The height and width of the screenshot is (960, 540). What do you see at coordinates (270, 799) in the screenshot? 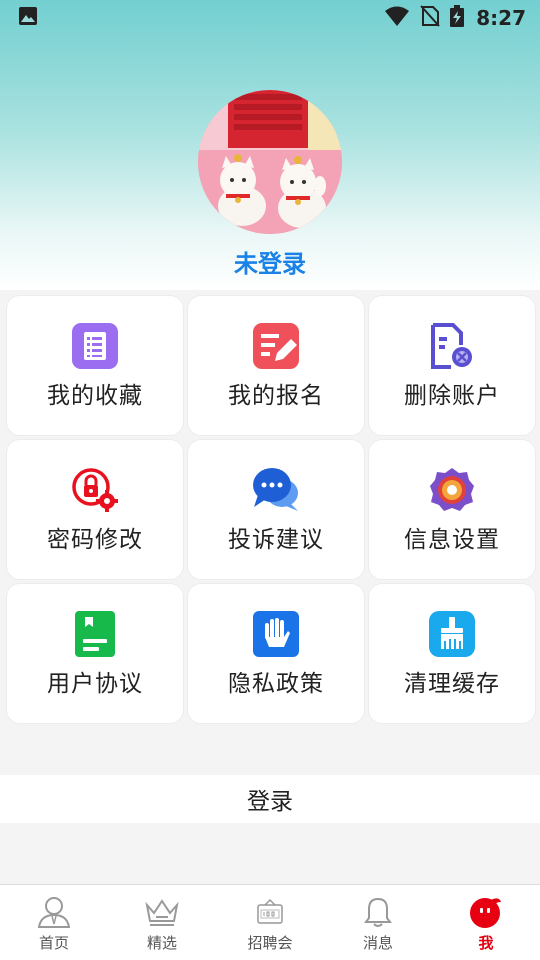
I see `login-button: 登录` at bounding box center [270, 799].